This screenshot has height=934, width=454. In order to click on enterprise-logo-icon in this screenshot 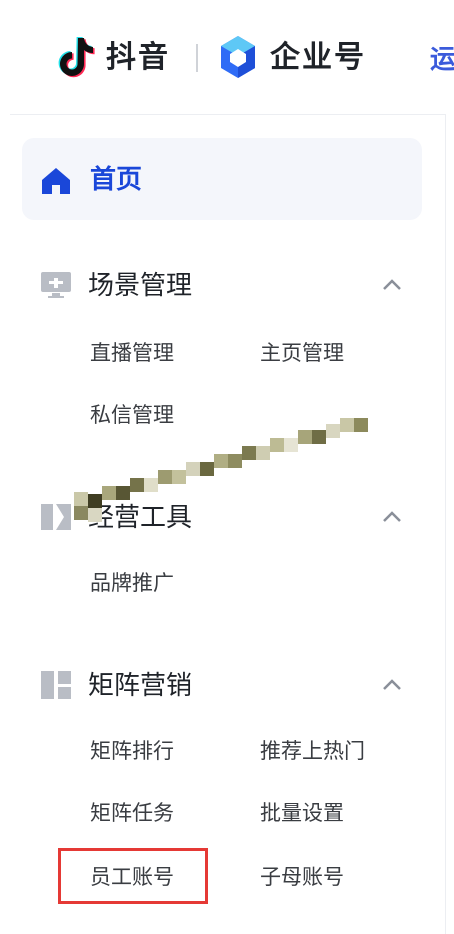, I will do `click(238, 57)`.